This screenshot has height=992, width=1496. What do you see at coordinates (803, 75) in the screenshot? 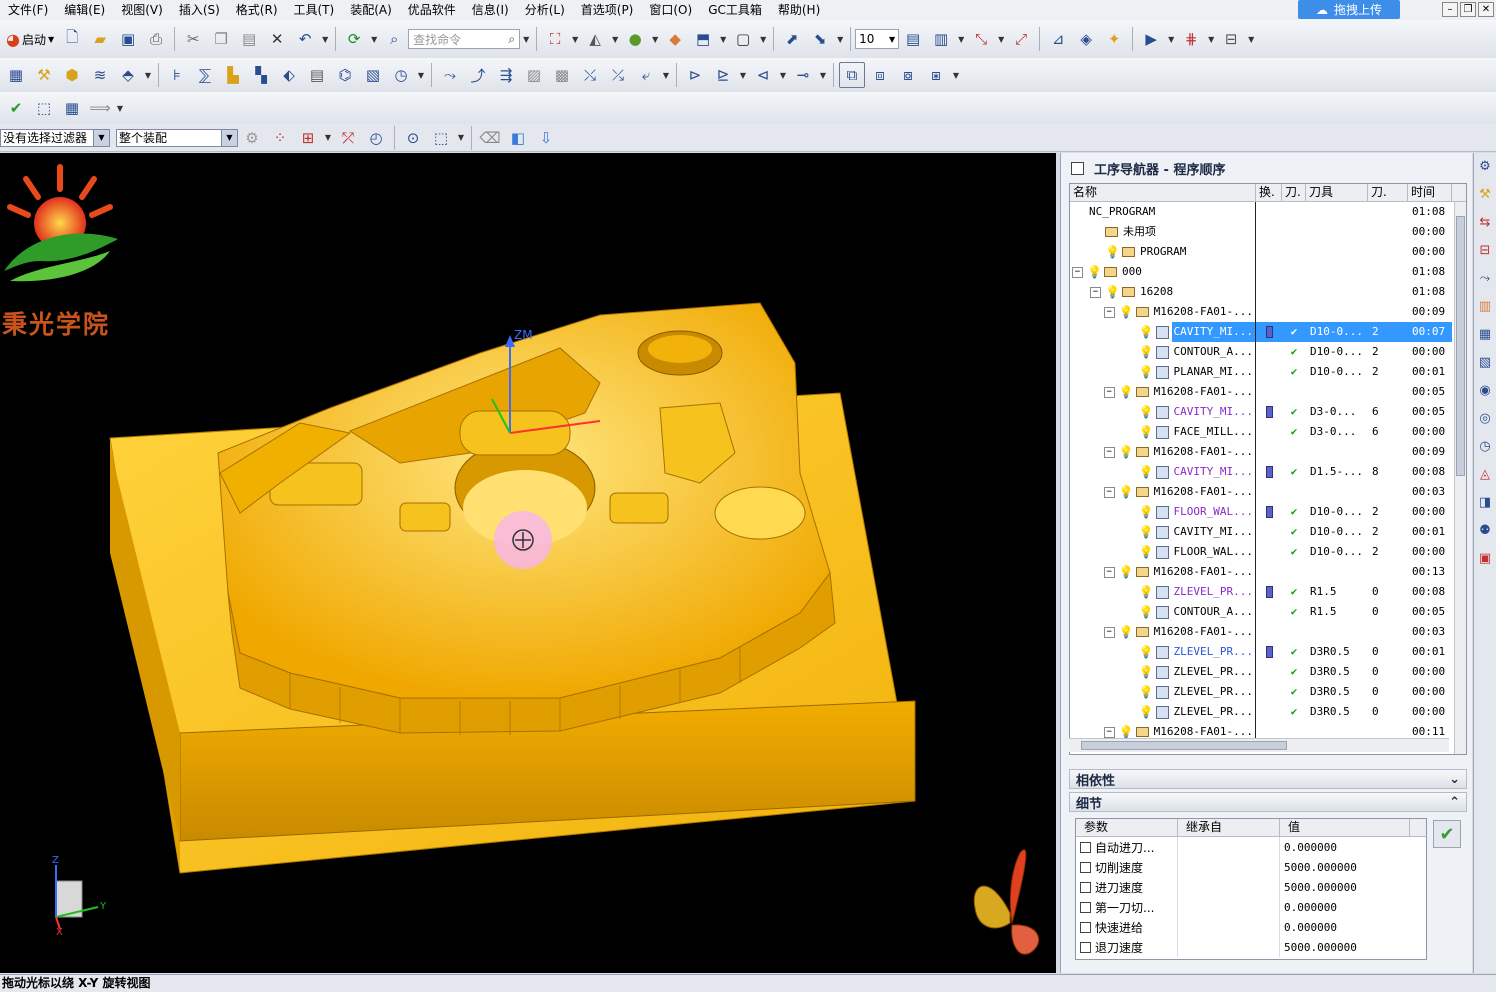
I see `snap-icon: ⊸` at bounding box center [803, 75].